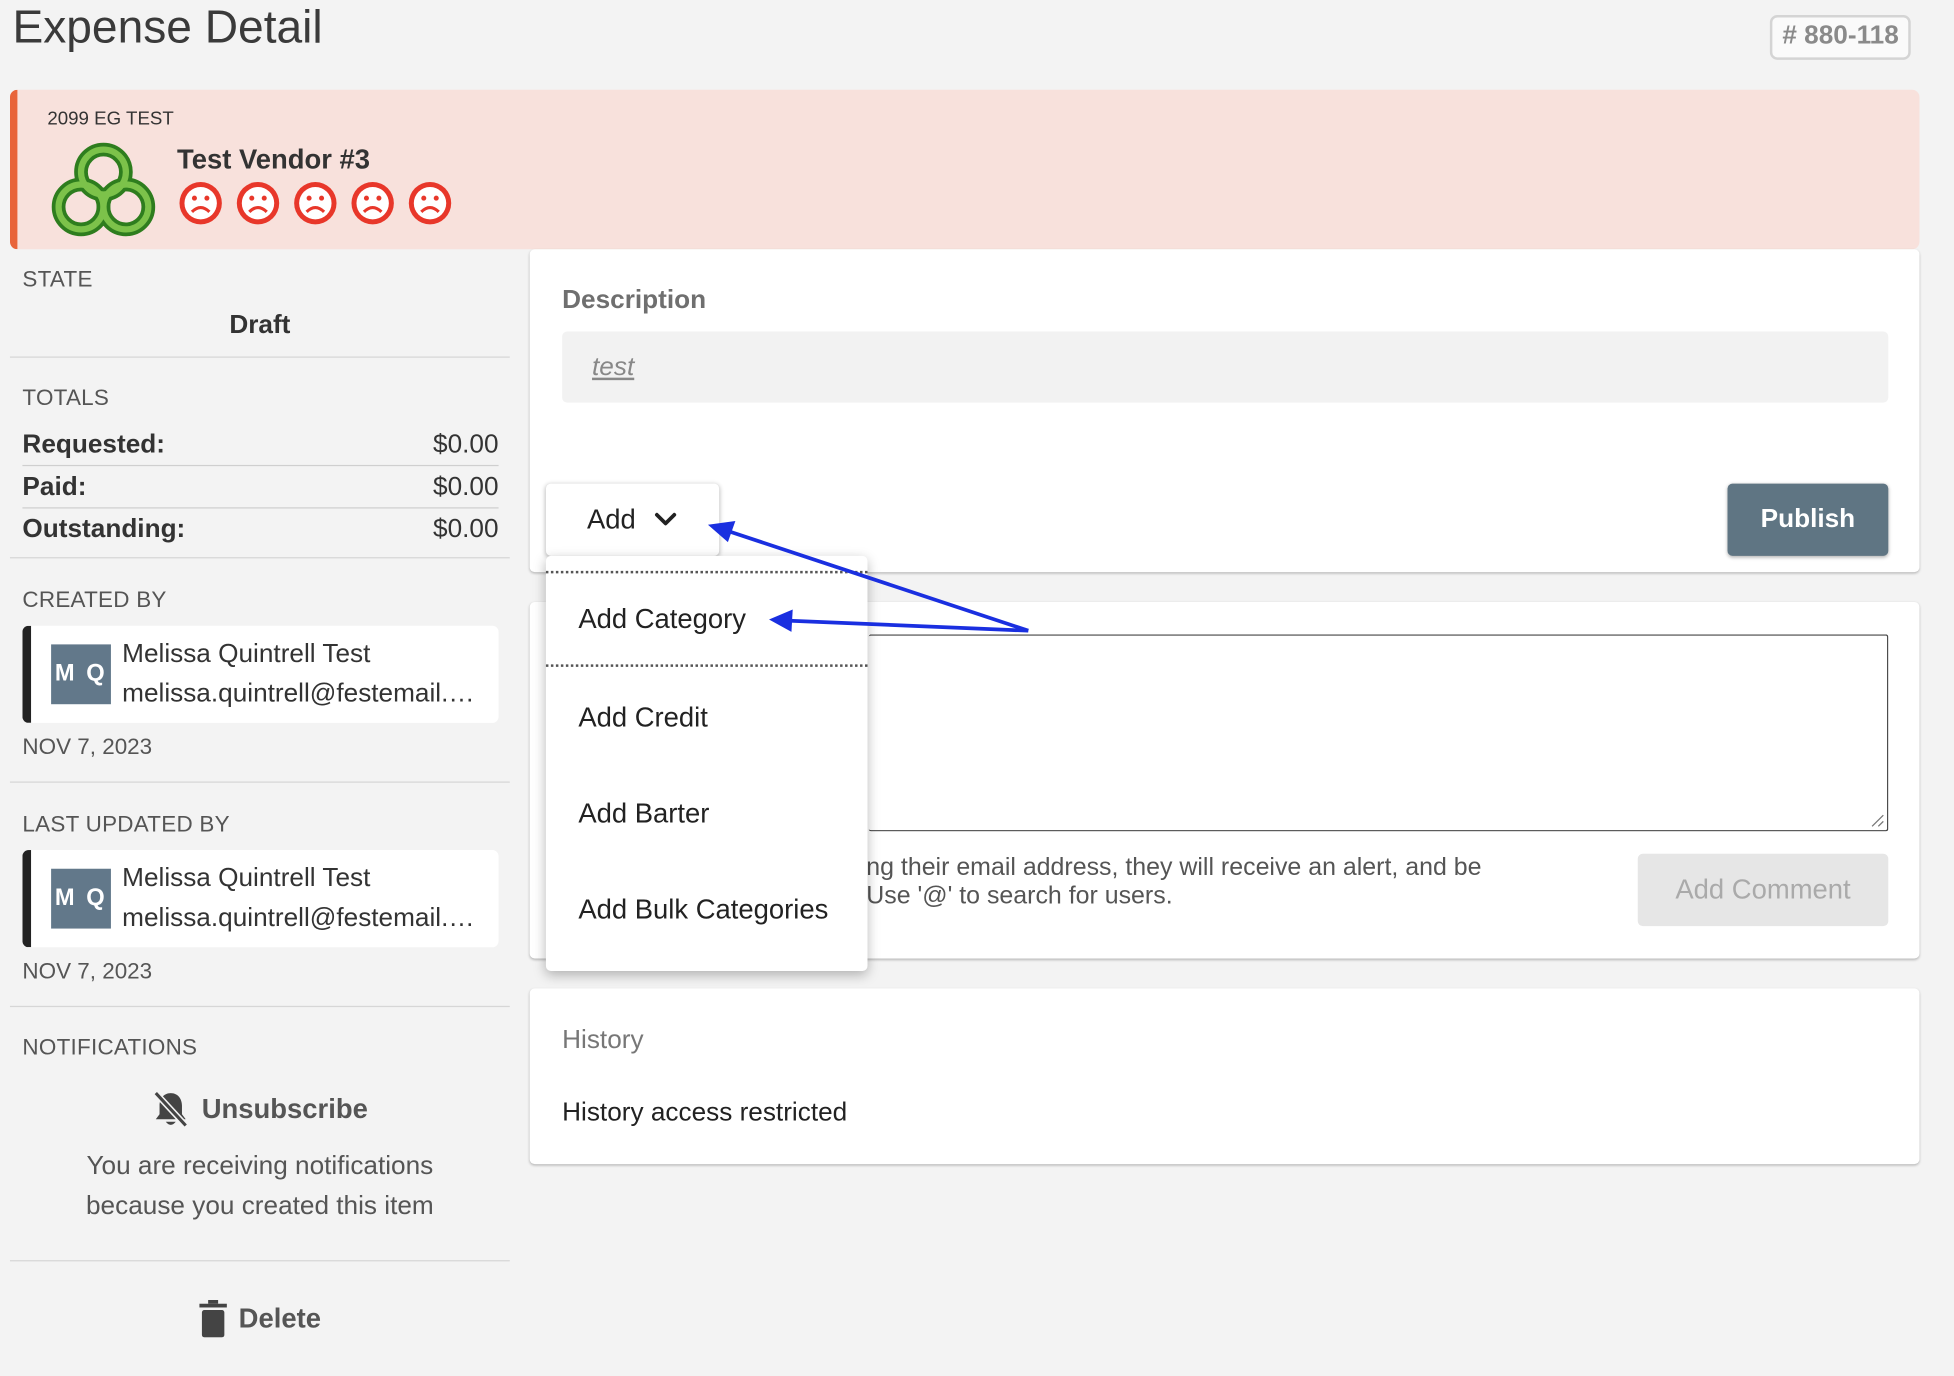 The height and width of the screenshot is (1376, 1954). I want to click on vendor-banner: 2099 EG TEST Test Vendor #3, so click(964, 169).